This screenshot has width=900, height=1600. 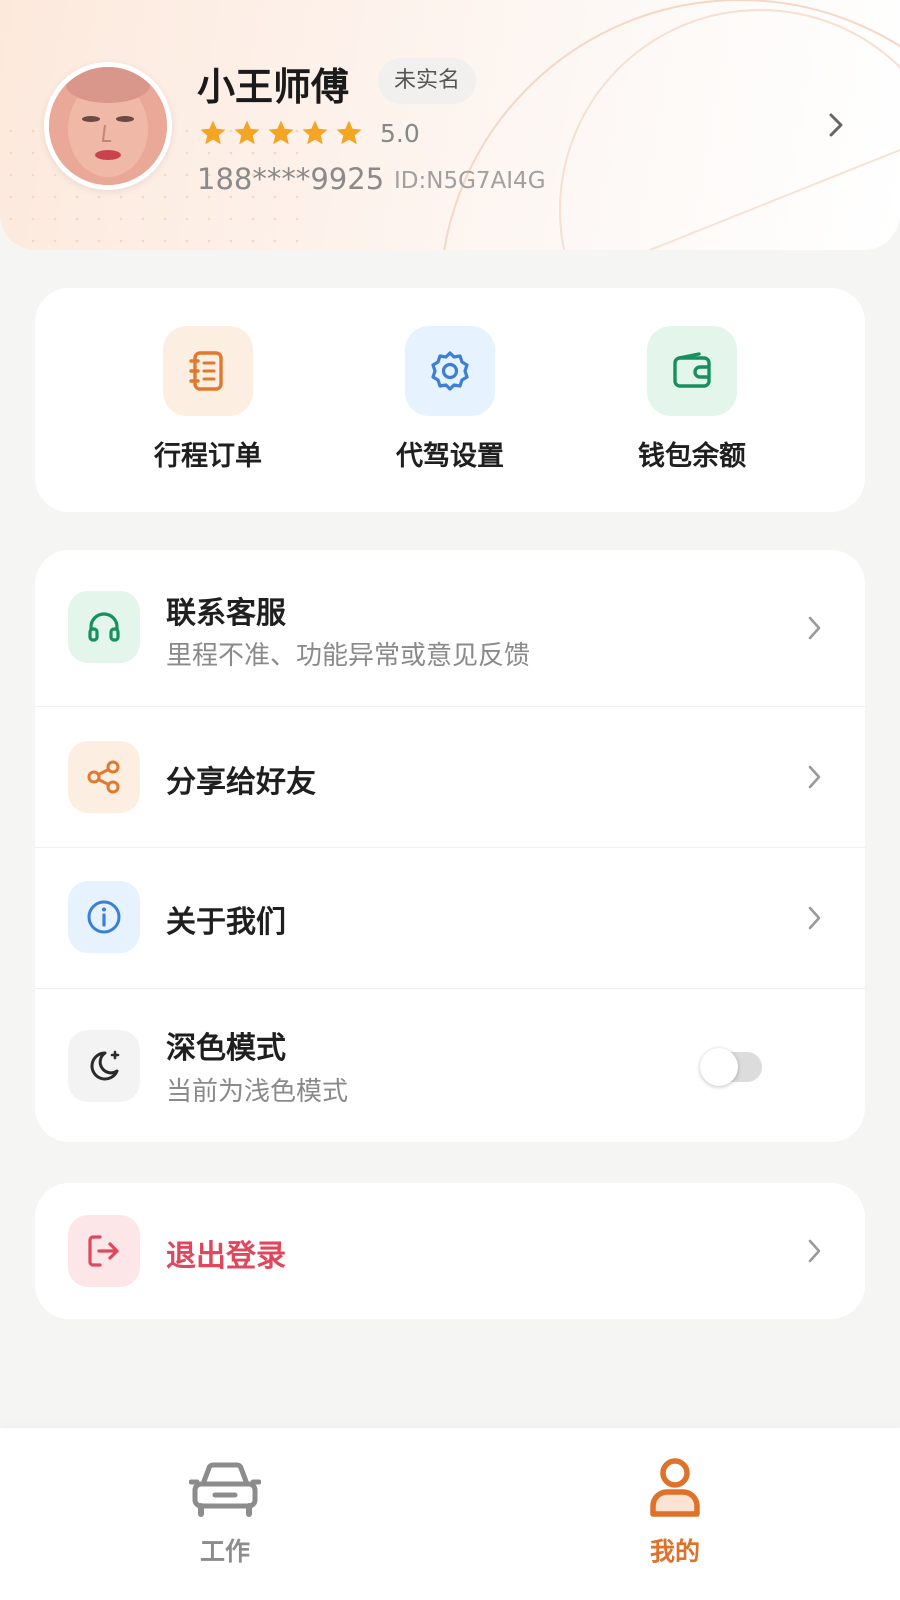 What do you see at coordinates (226, 922) in the screenshot?
I see `menu-item-title: 关于我们` at bounding box center [226, 922].